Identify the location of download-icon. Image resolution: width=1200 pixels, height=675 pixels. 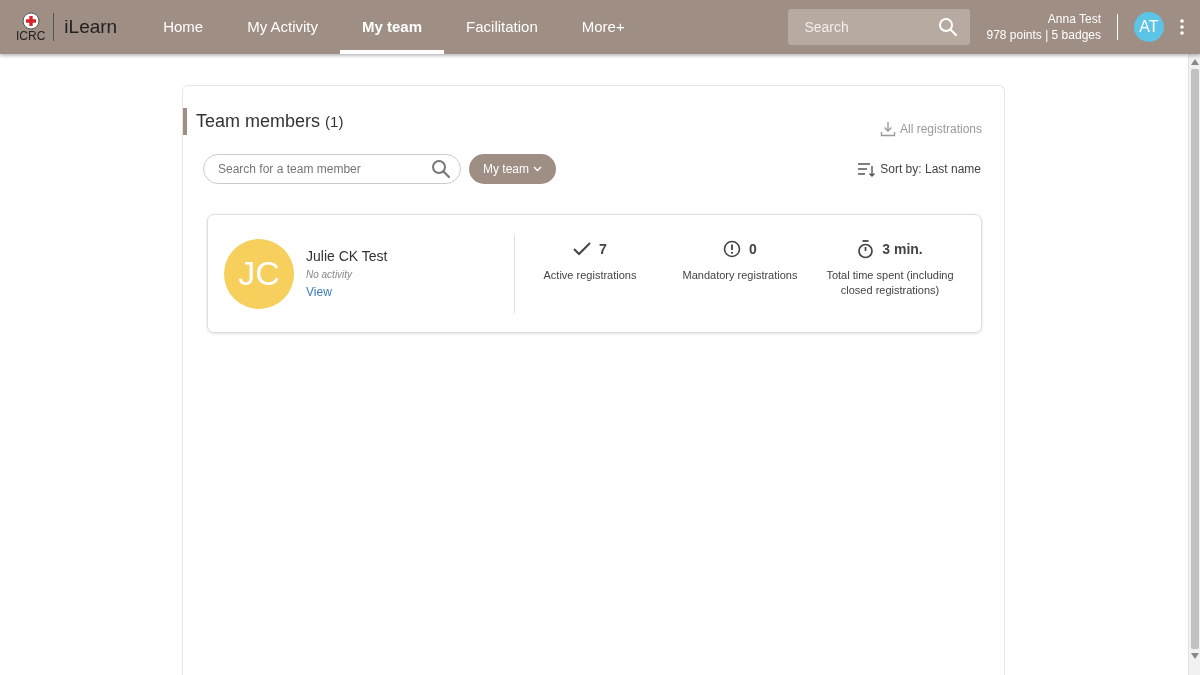
(887, 129).